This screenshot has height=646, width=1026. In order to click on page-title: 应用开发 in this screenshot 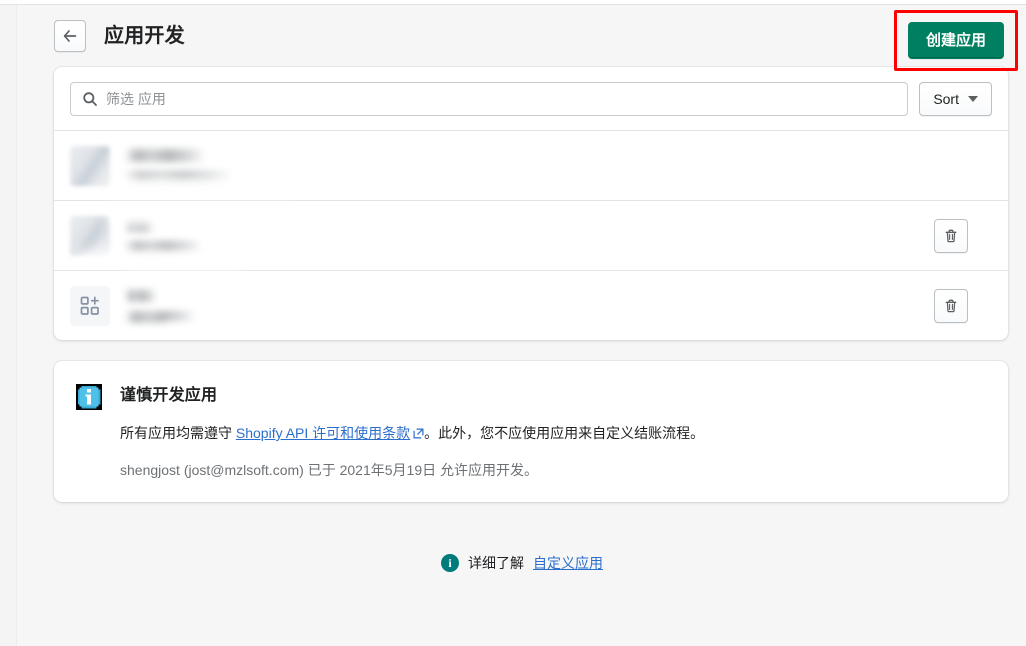, I will do `click(144, 36)`.